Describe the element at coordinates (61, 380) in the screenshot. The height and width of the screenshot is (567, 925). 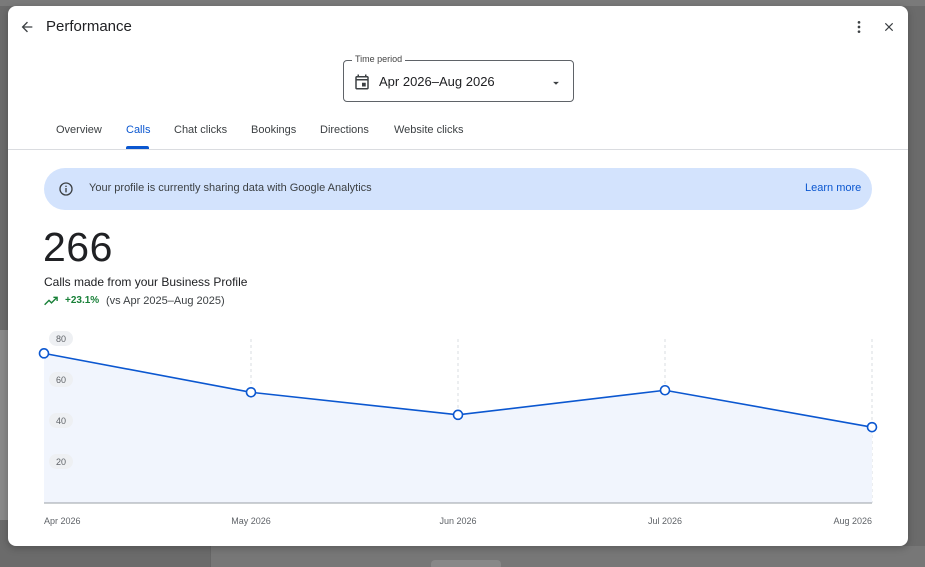
I see `y-tick-label: 60` at that location.